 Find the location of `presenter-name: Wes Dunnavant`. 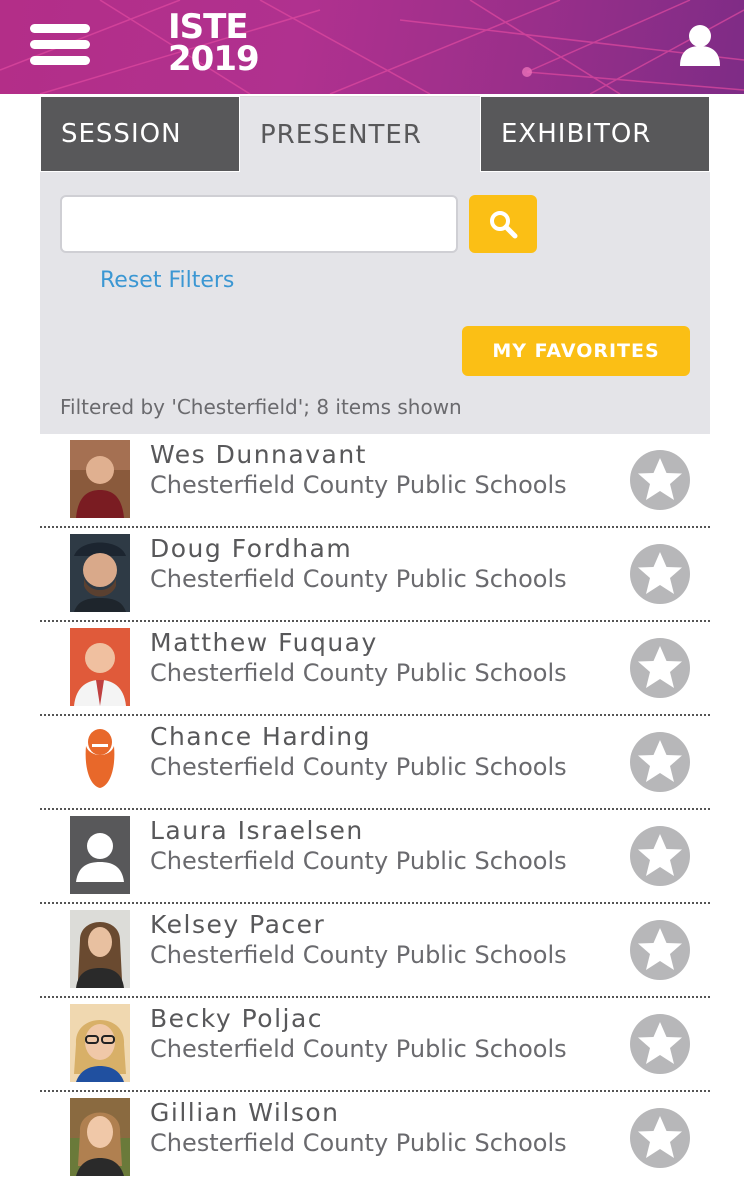

presenter-name: Wes Dunnavant is located at coordinates (258, 454).